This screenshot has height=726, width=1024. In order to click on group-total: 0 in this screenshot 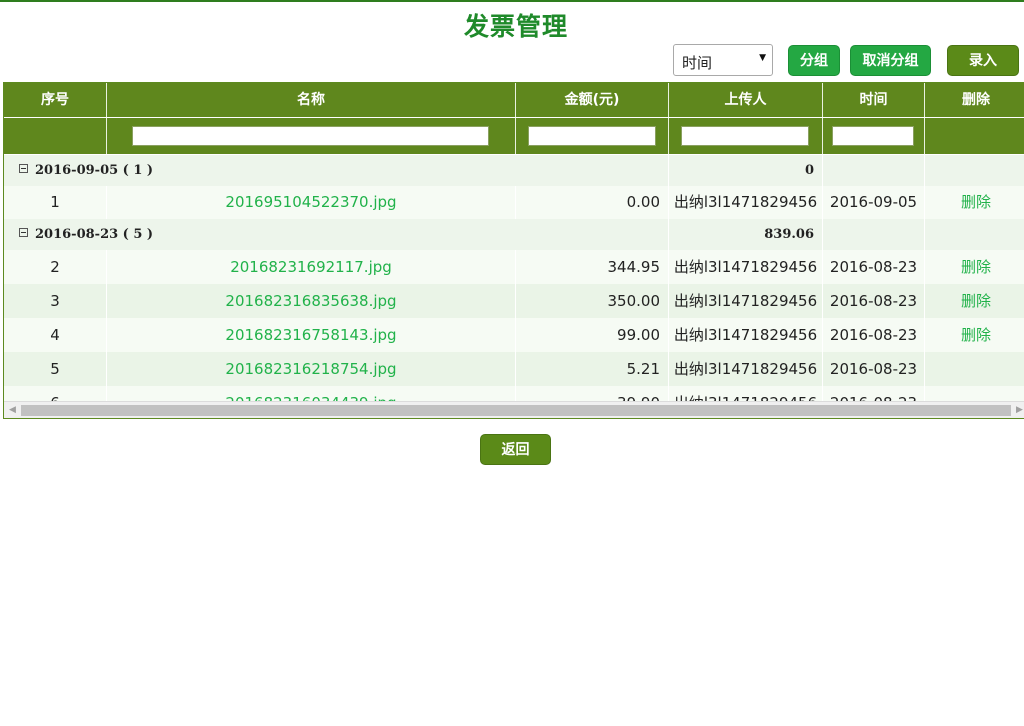, I will do `click(746, 170)`.